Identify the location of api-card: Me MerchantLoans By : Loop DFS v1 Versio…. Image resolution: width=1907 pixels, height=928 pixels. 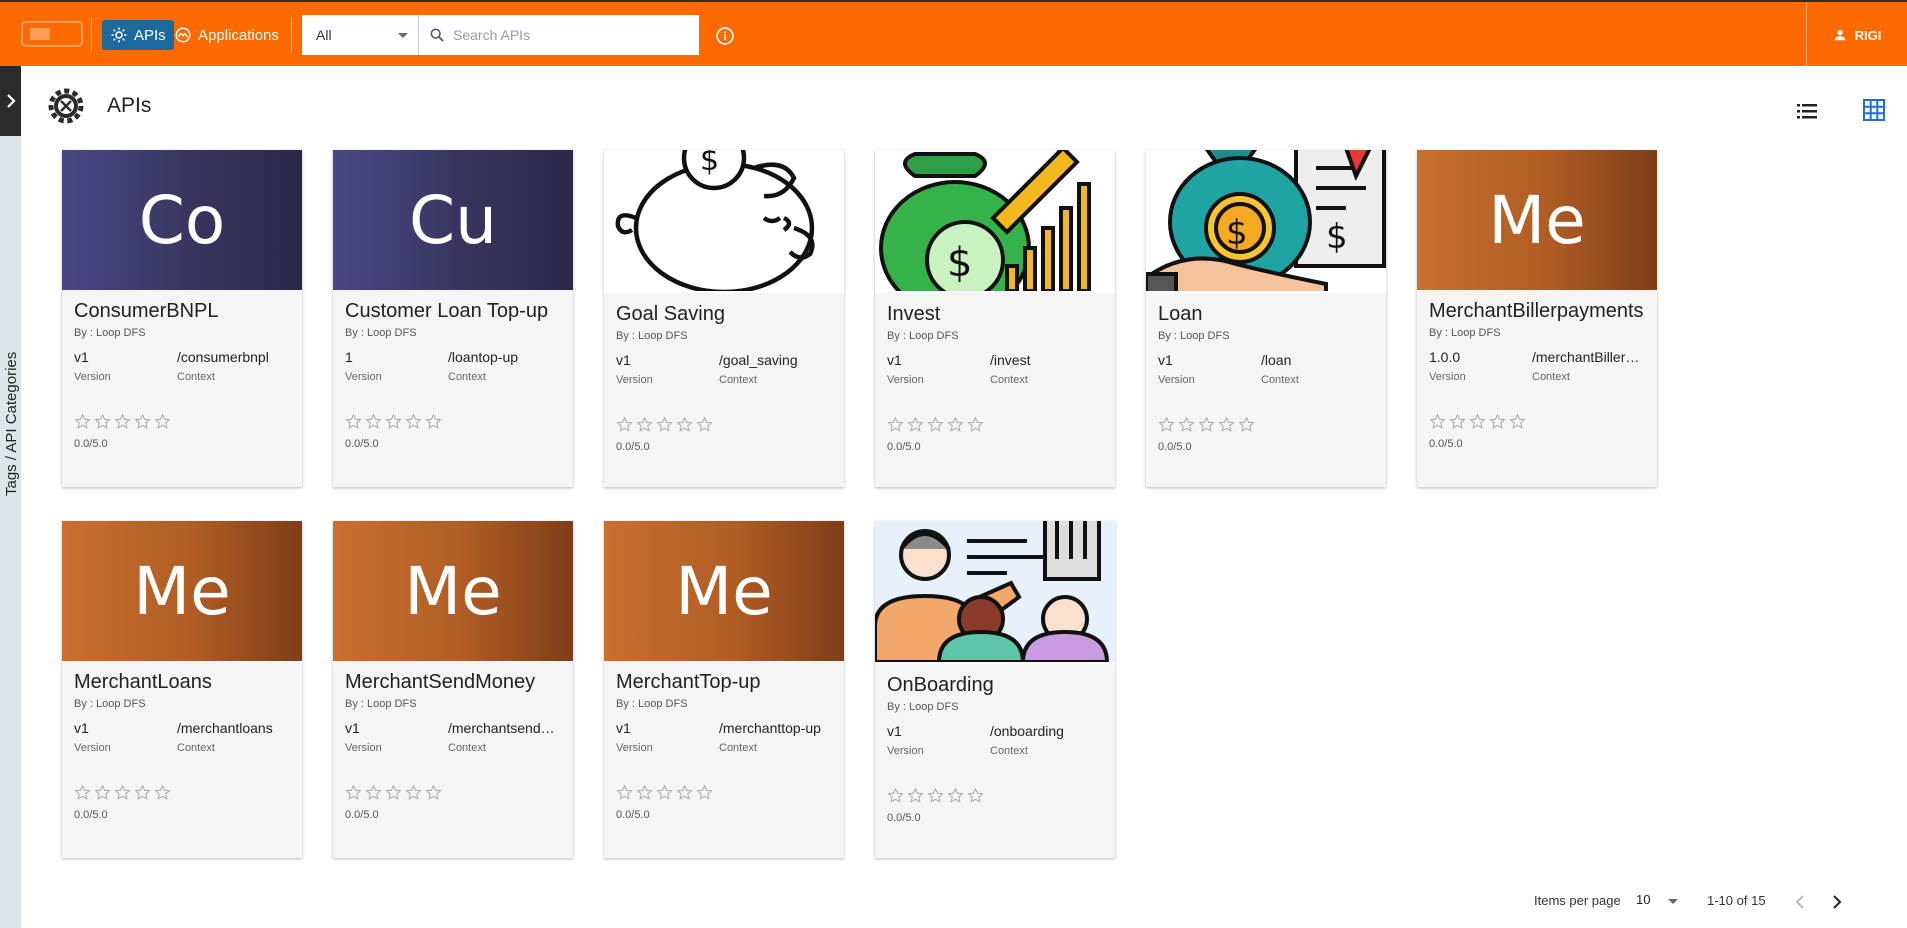
(182, 689).